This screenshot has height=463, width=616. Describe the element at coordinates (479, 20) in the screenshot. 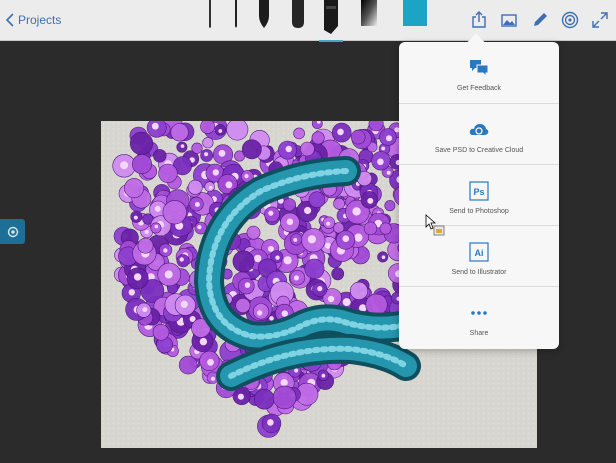

I see `share-icon` at that location.